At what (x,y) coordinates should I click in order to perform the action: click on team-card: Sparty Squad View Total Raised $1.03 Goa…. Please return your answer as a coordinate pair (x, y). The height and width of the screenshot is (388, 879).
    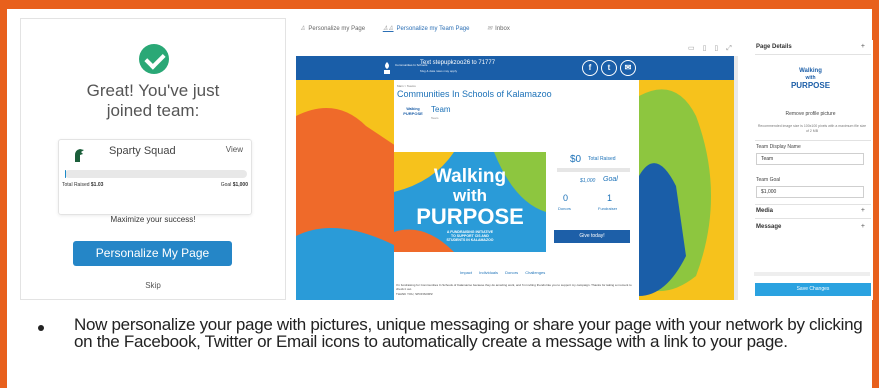
    Looking at the image, I should click on (155, 177).